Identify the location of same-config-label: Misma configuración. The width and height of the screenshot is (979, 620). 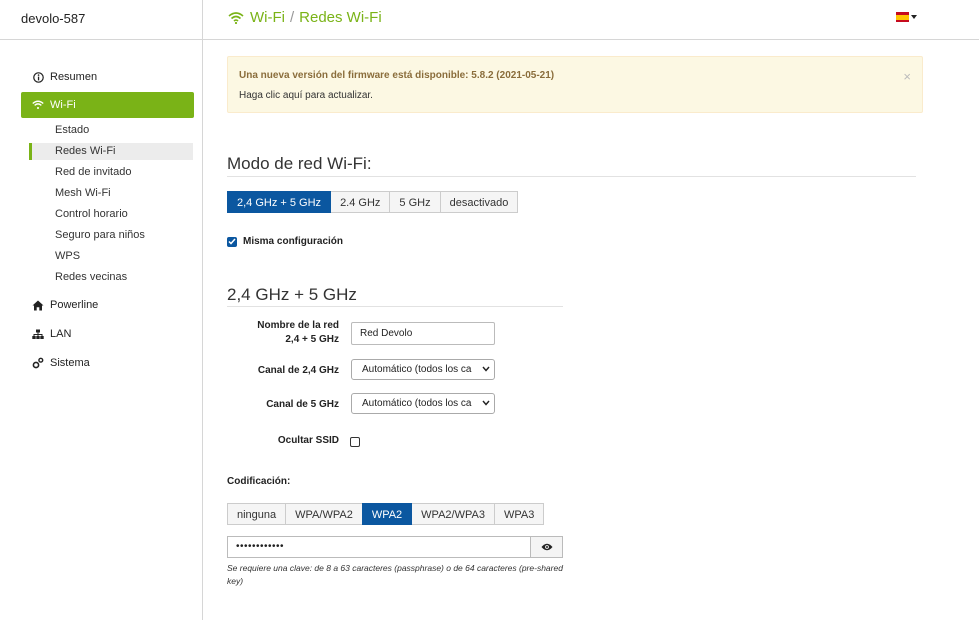
(293, 241).